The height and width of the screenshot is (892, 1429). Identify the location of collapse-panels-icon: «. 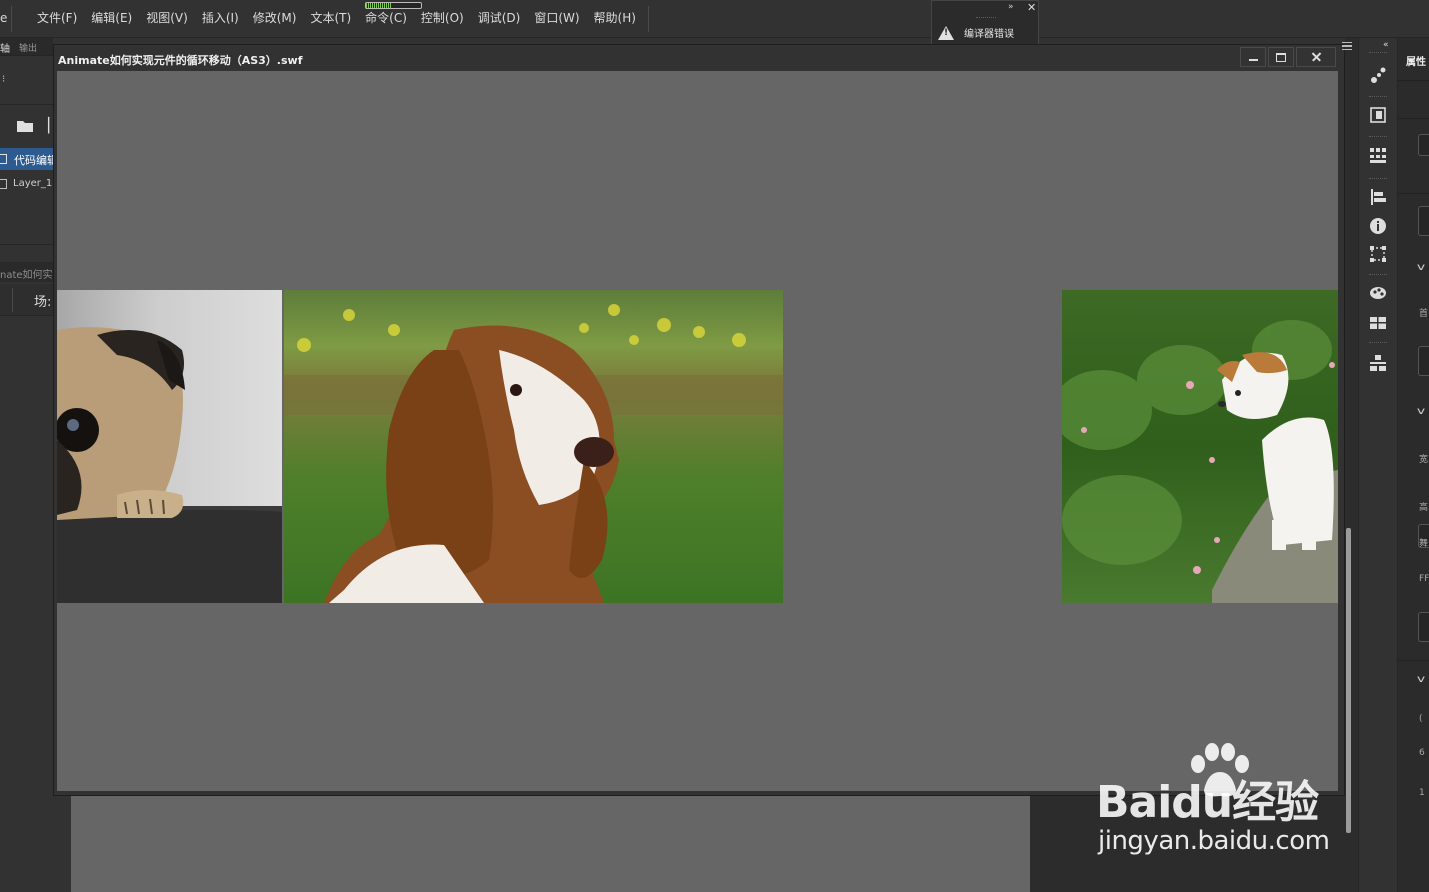
(1386, 45).